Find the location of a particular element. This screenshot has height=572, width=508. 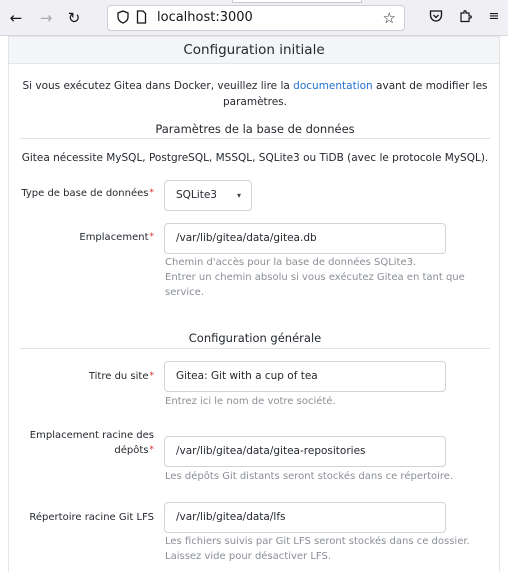

page-info-icon is located at coordinates (141, 19).